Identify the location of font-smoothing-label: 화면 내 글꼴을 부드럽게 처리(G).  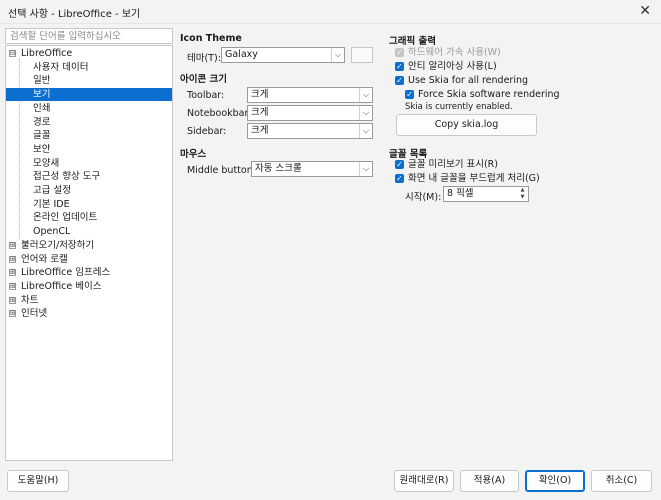
(474, 178).